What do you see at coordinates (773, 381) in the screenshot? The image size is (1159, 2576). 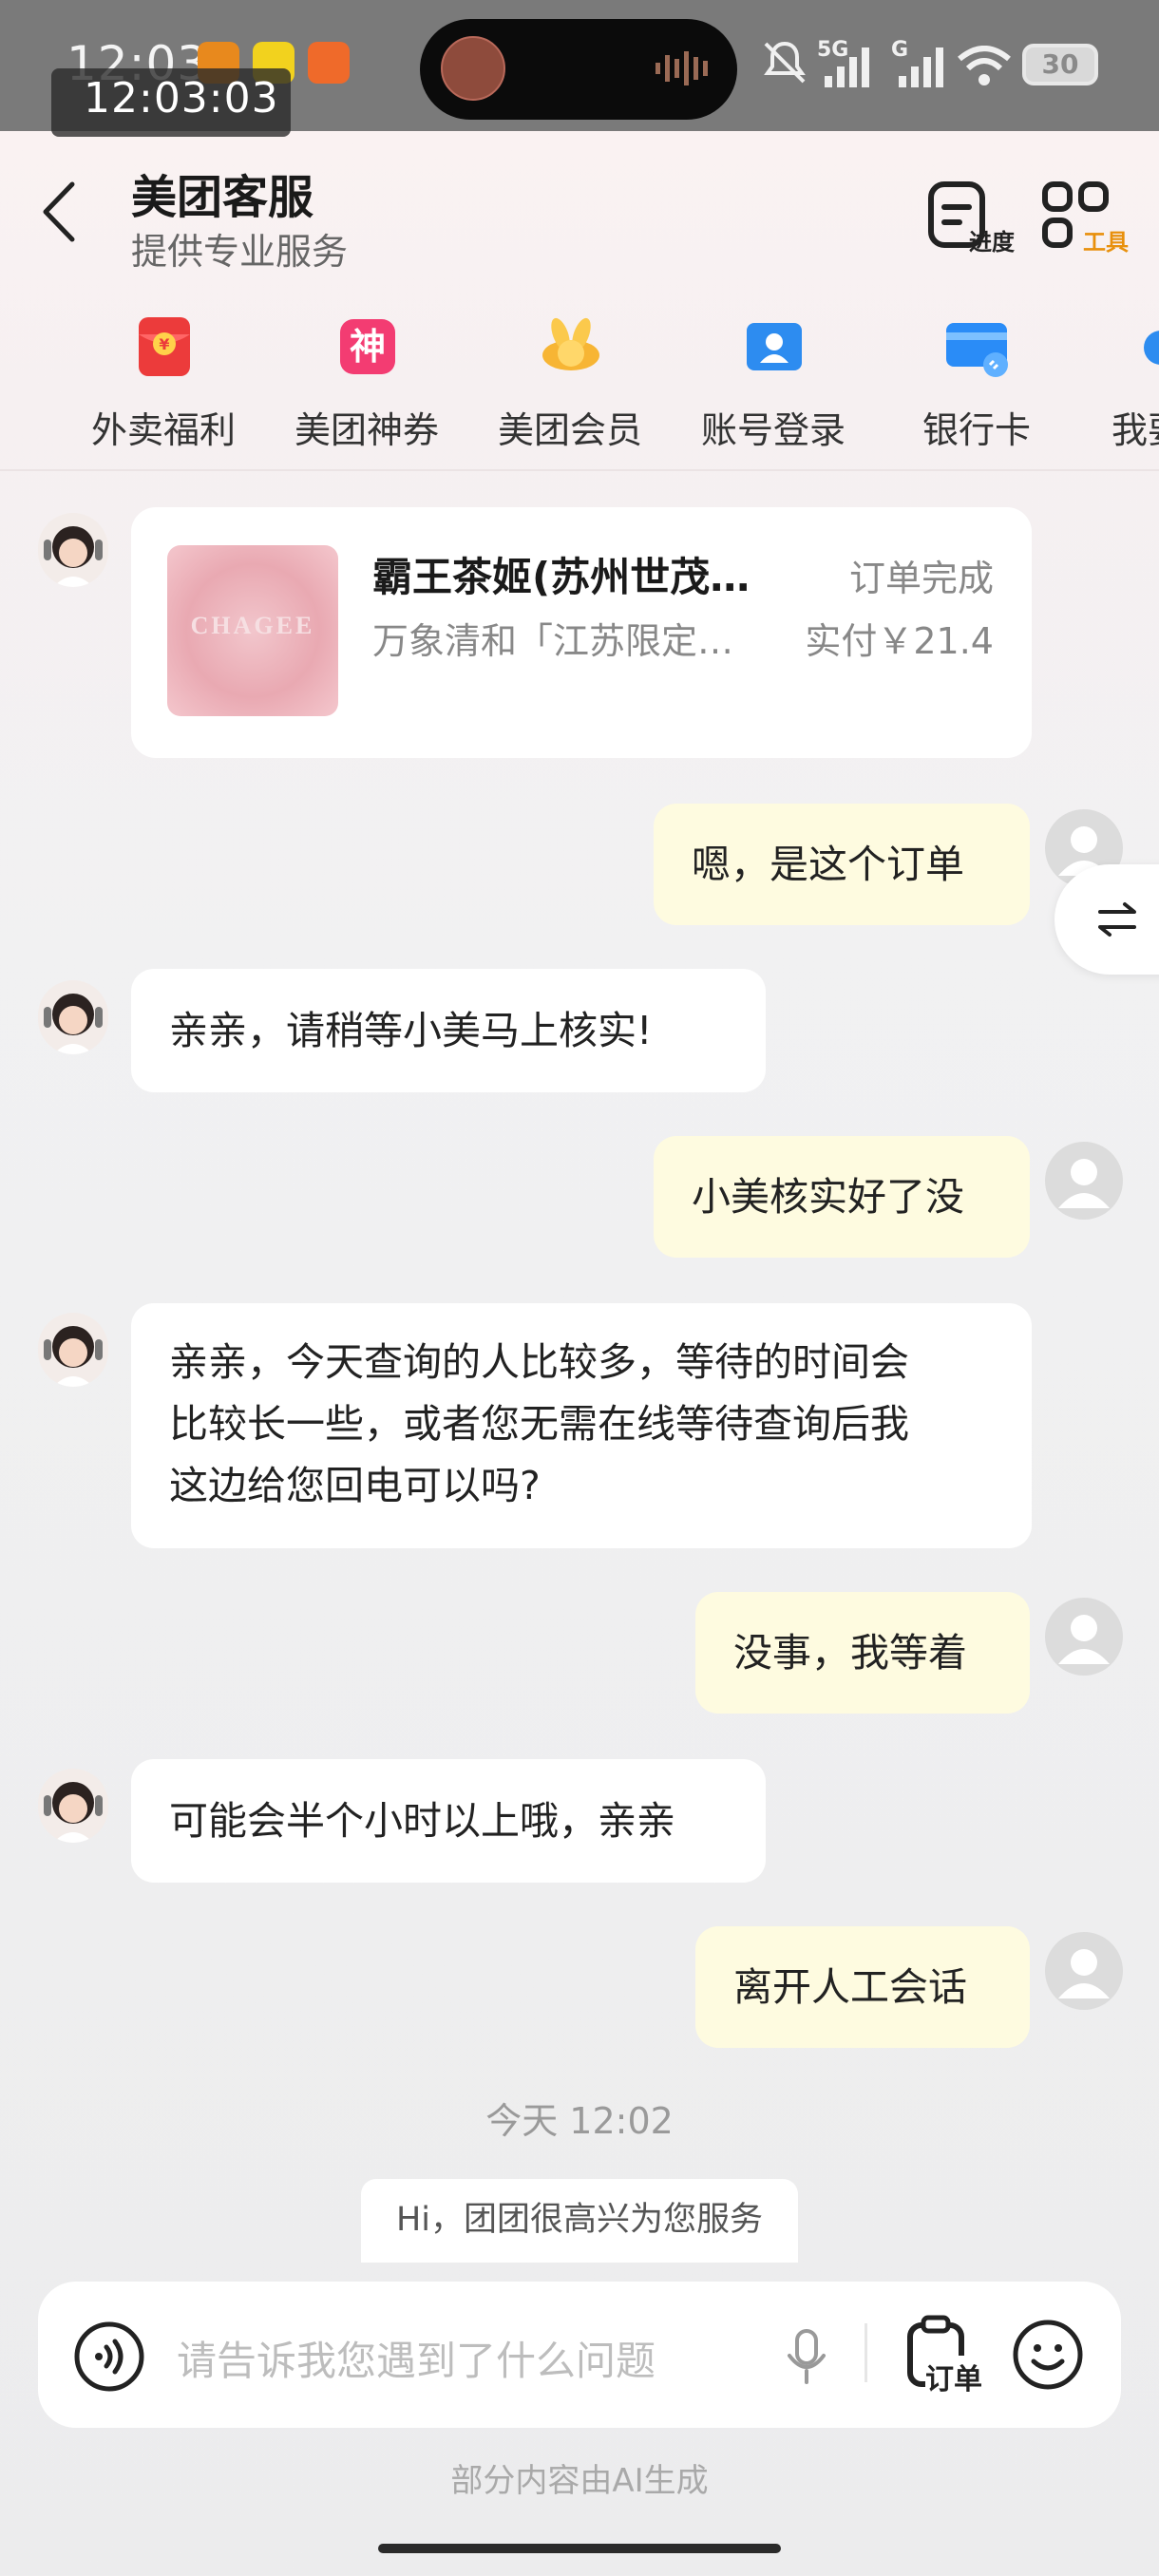 I see `shortcut-account-login: 账号登录` at bounding box center [773, 381].